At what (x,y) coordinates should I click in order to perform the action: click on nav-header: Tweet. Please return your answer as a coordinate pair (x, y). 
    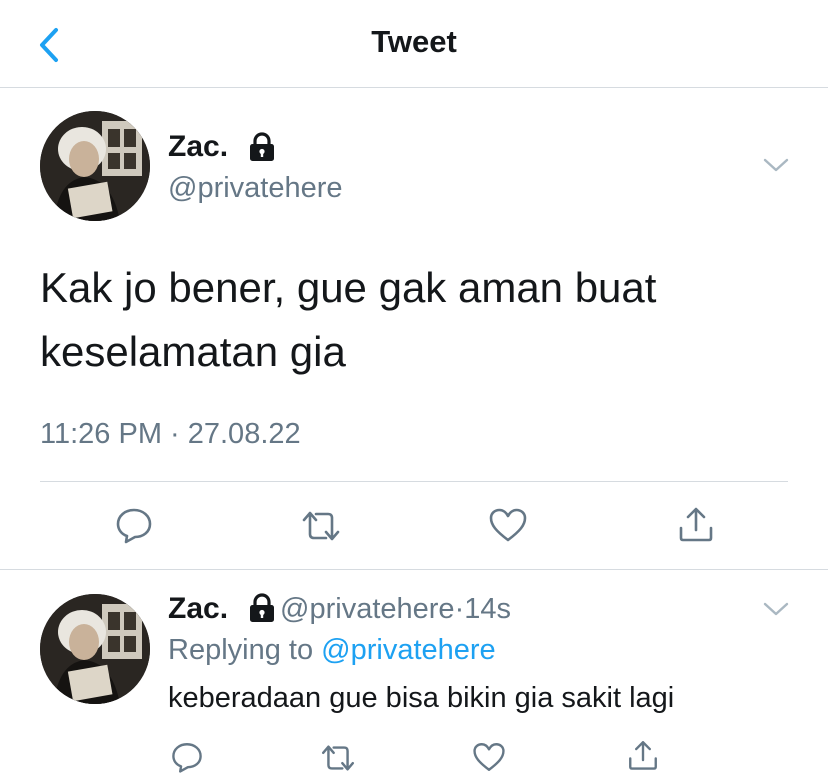
    Looking at the image, I should click on (414, 44).